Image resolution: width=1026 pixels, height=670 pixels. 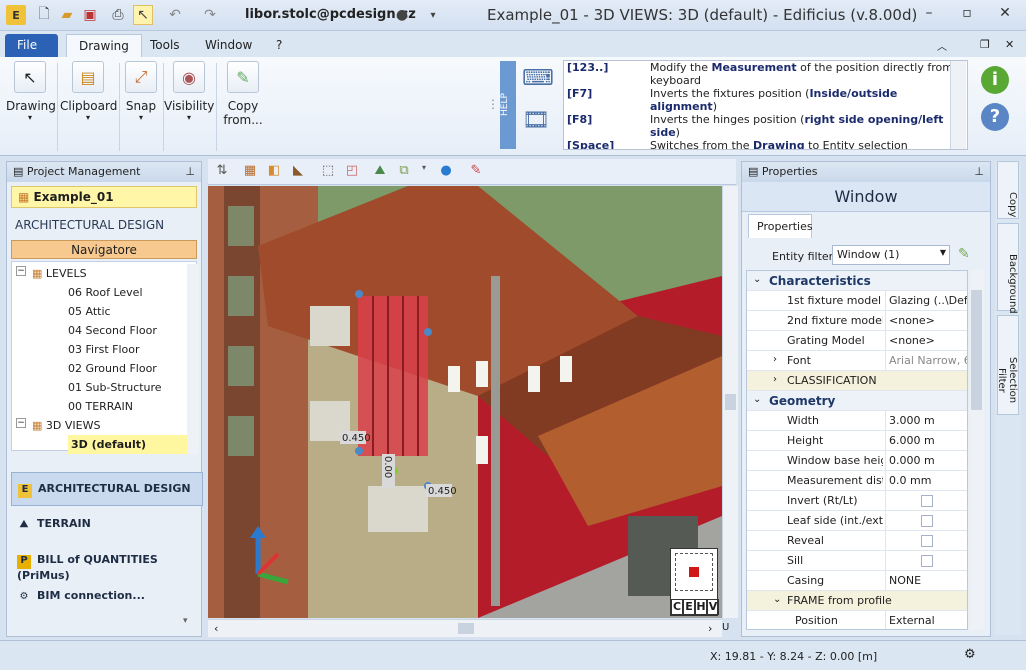 I want to click on property-value: 3.000 m, so click(x=926, y=420).